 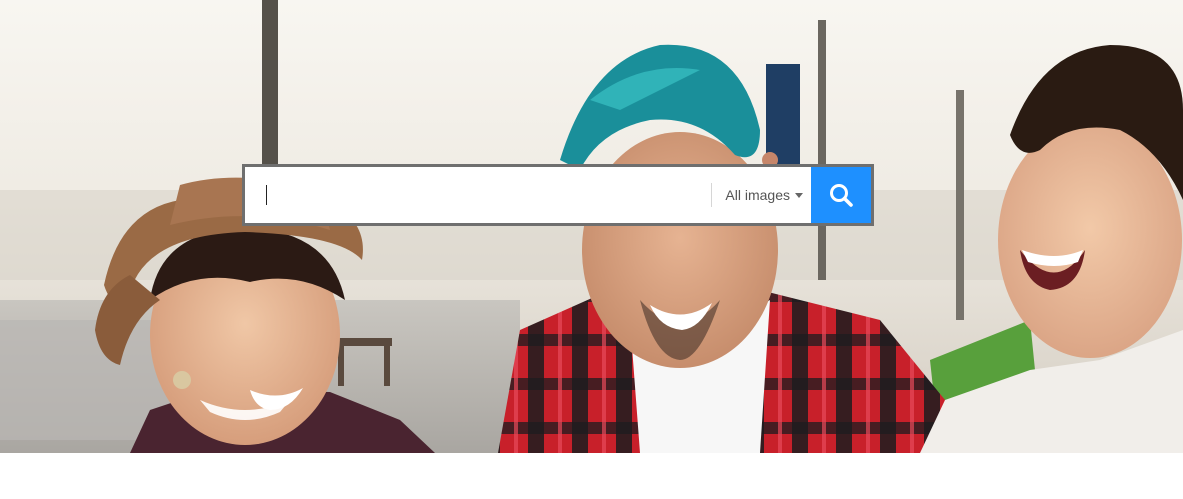 I want to click on search-bar: All images, so click(x=558, y=195).